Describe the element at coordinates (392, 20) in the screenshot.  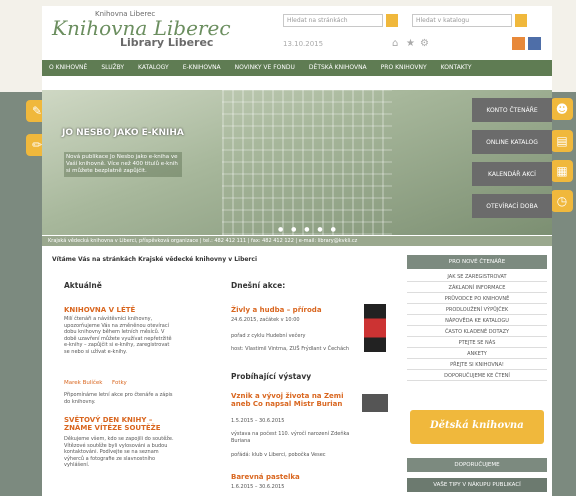
I see `site-search-button` at that location.